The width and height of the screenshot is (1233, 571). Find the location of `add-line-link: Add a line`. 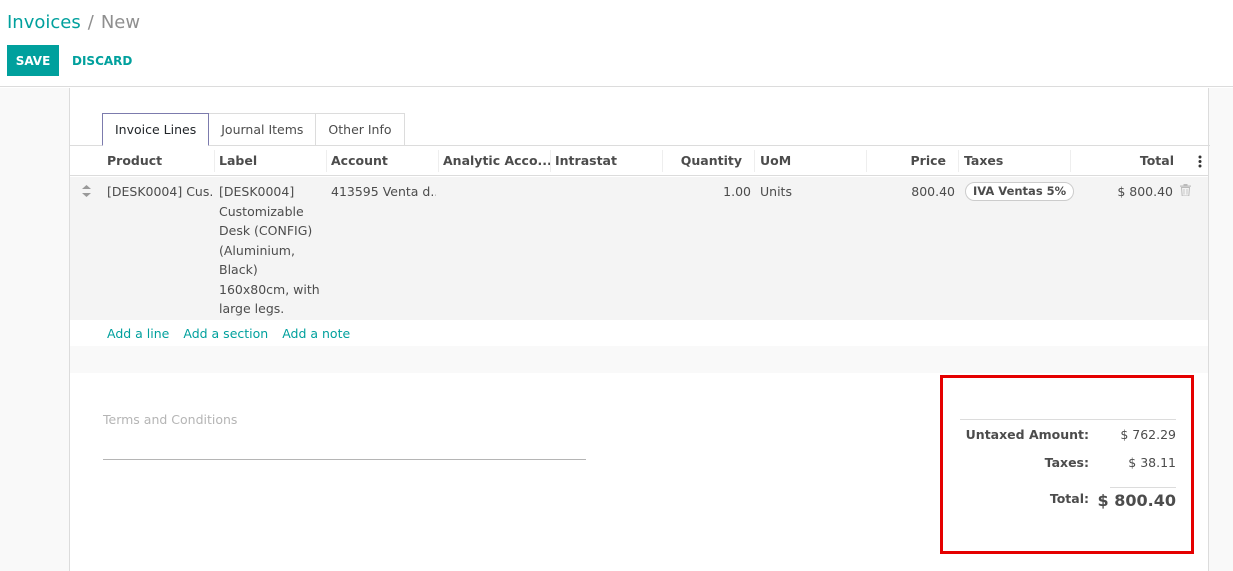

add-line-link: Add a line is located at coordinates (138, 333).